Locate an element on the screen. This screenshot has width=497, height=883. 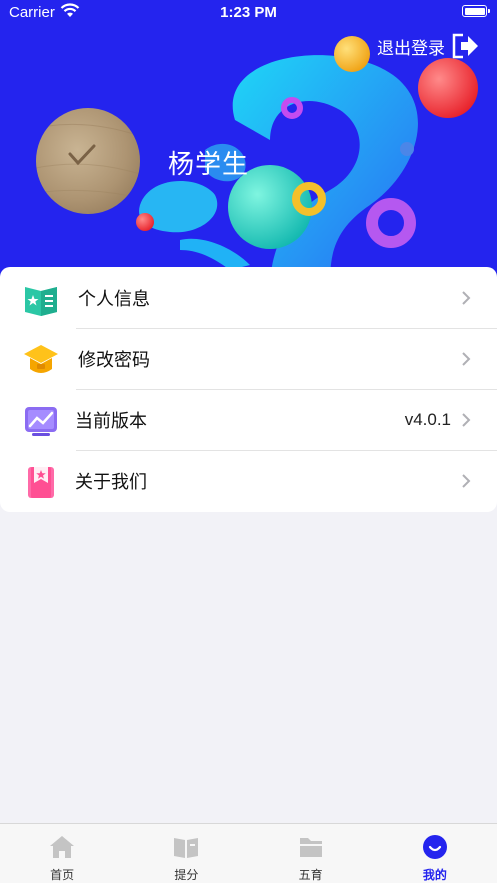
tab-label: 我的 is located at coordinates (434, 875).